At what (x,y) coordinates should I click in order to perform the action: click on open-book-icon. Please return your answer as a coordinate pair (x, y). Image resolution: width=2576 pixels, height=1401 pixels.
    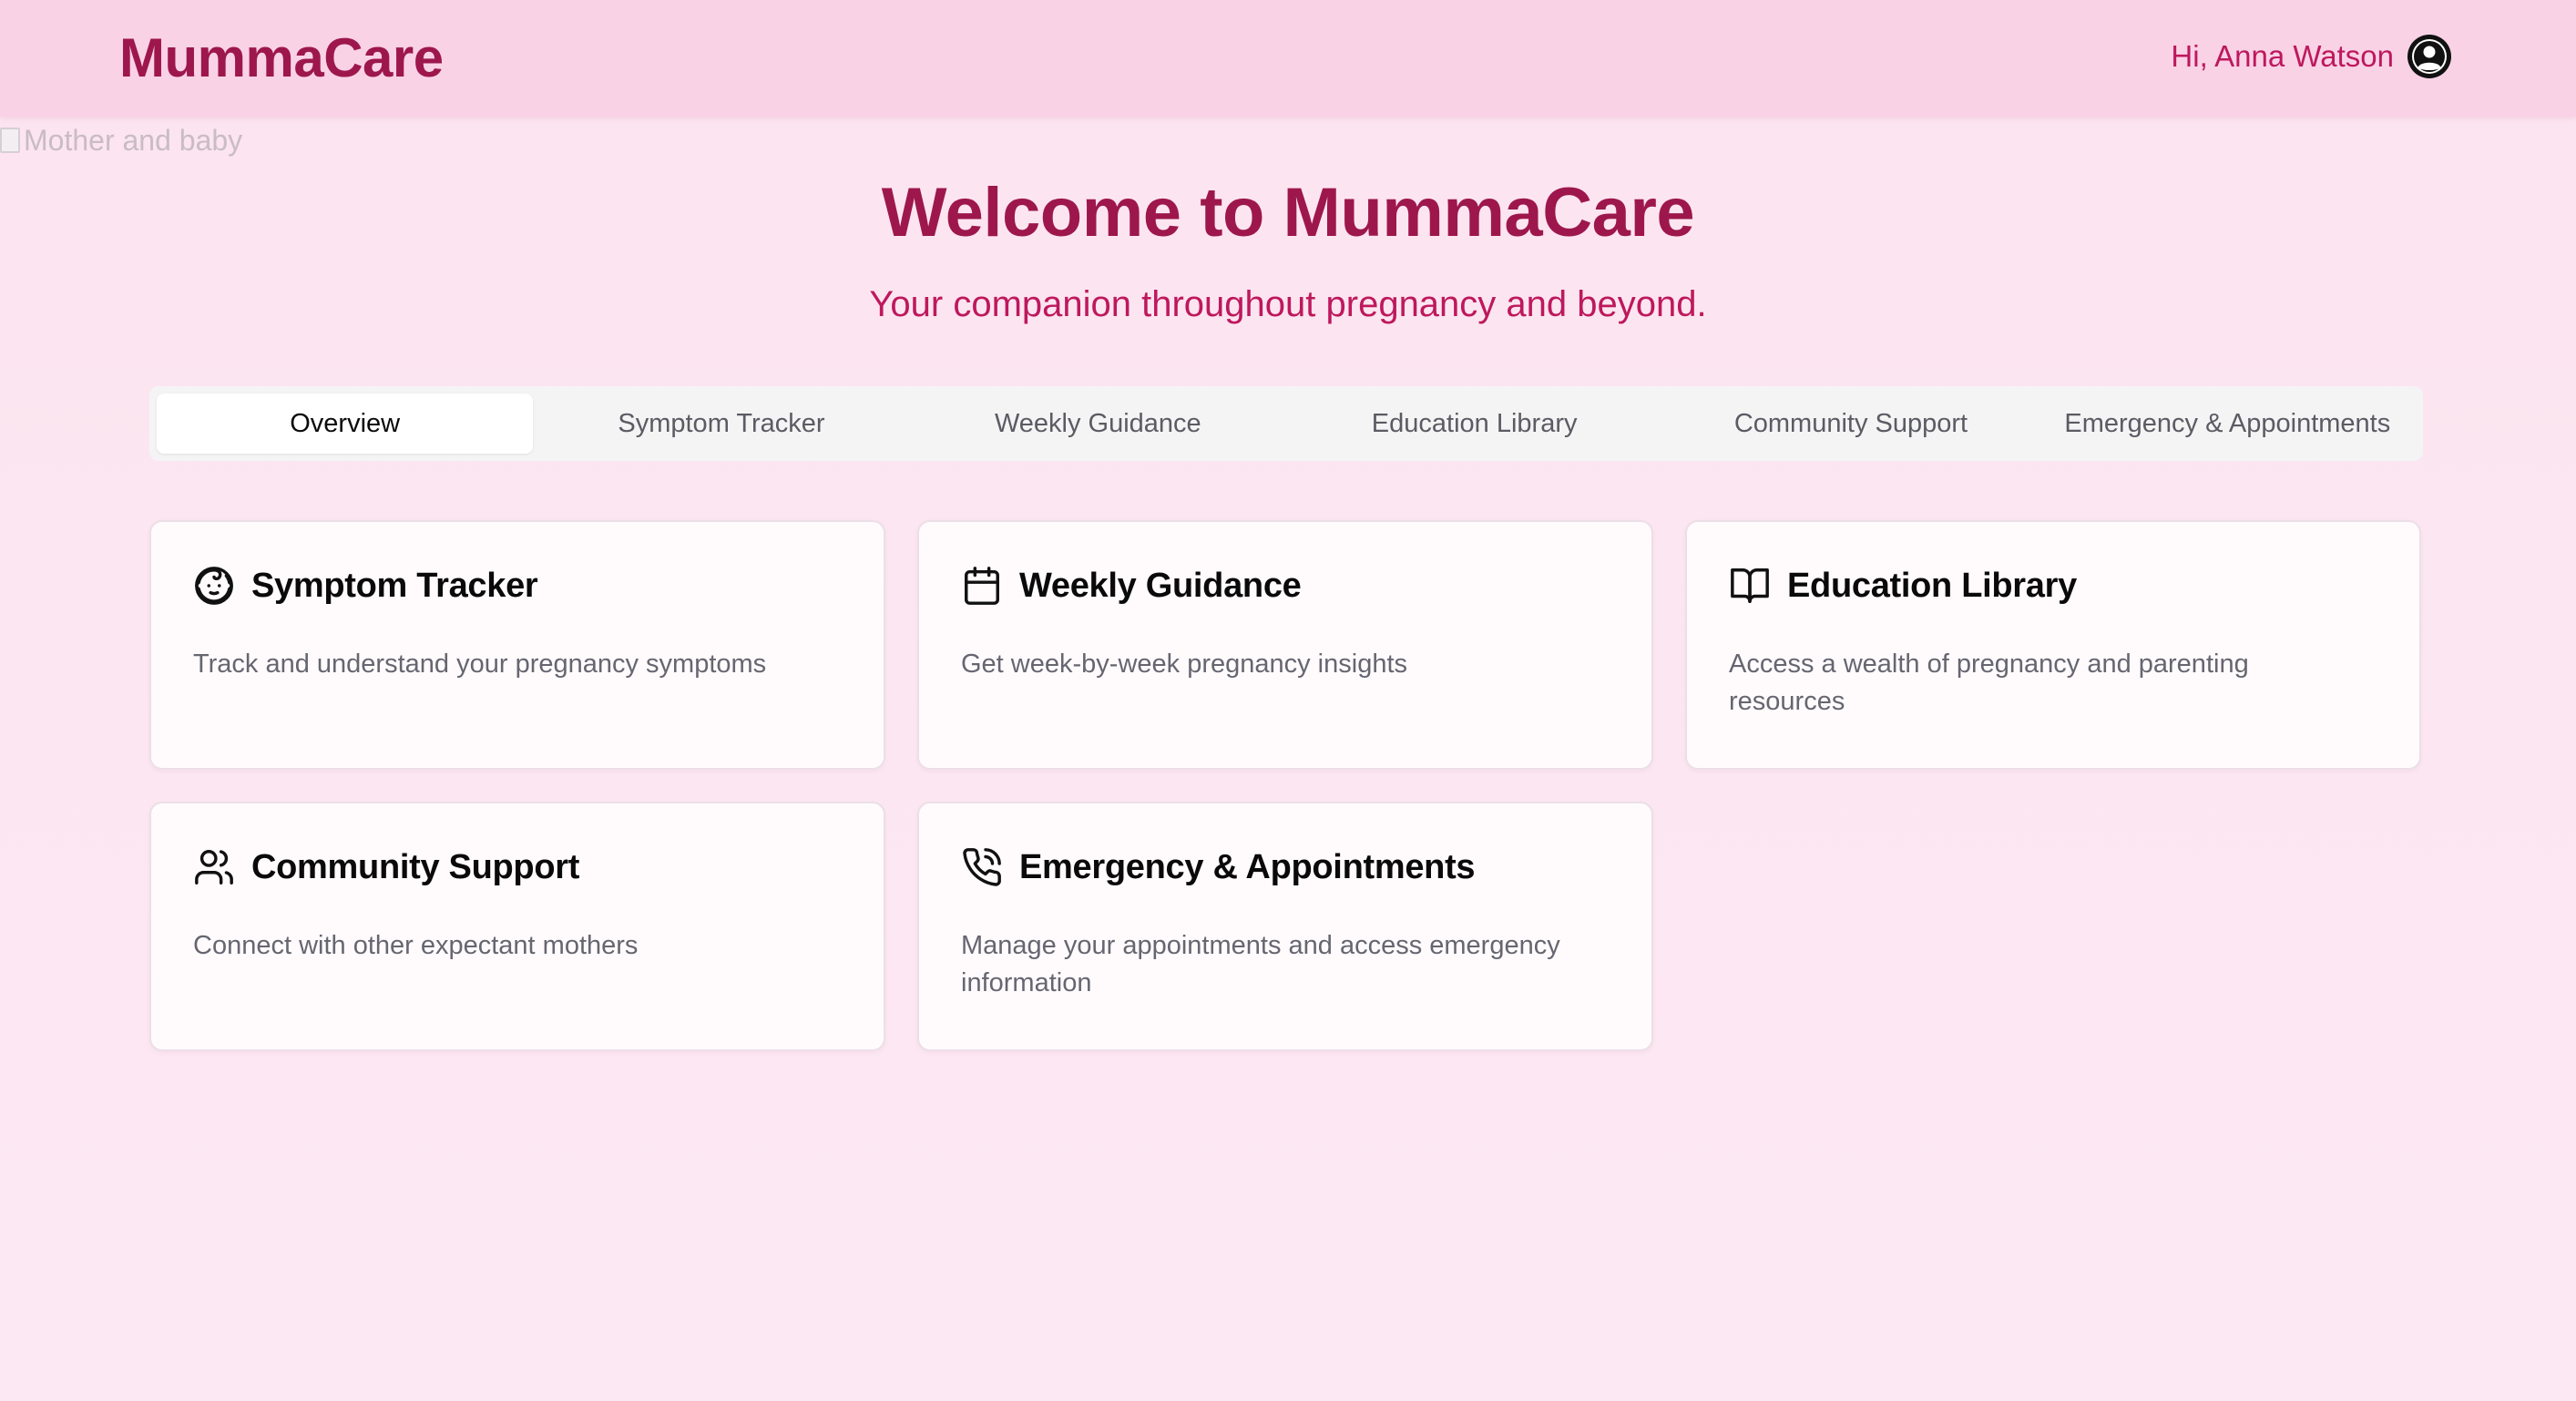
    Looking at the image, I should click on (1750, 585).